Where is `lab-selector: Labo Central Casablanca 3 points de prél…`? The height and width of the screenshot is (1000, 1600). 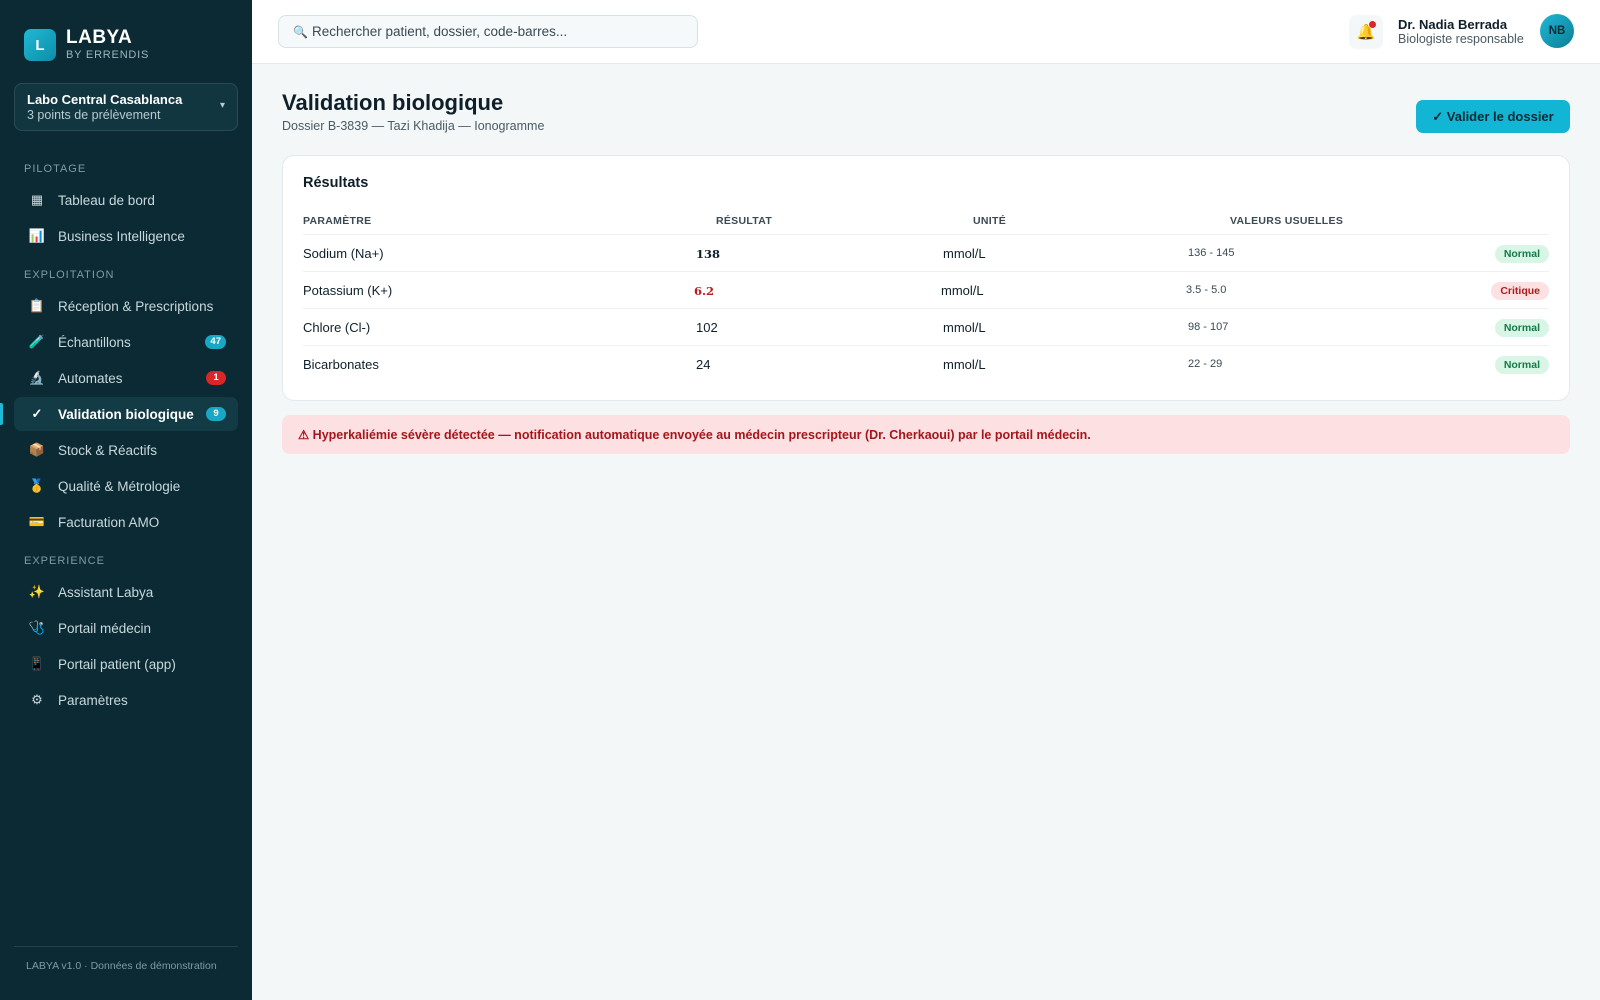 lab-selector: Labo Central Casablanca 3 points de prél… is located at coordinates (126, 107).